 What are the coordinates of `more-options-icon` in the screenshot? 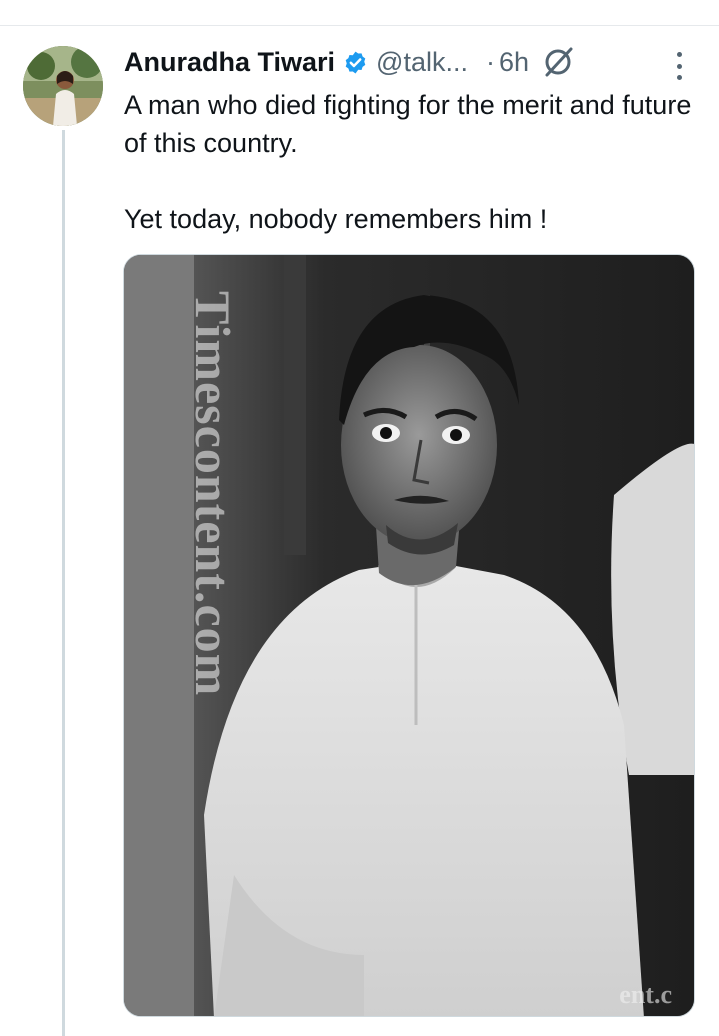 It's located at (679, 66).